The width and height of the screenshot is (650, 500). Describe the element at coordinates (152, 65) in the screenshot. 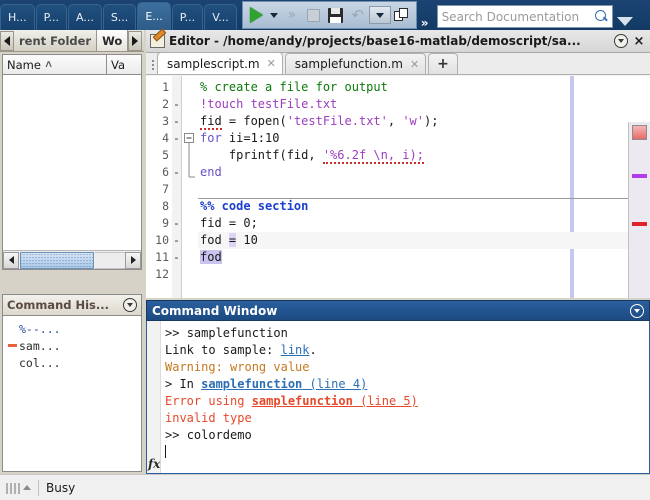

I see `drag-handle-icon` at that location.